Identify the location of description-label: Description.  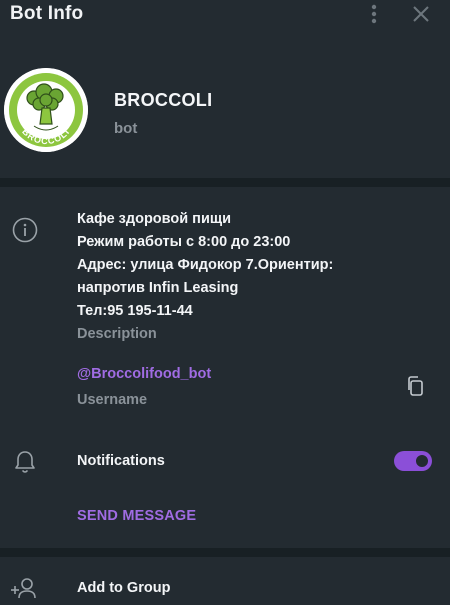
(117, 334).